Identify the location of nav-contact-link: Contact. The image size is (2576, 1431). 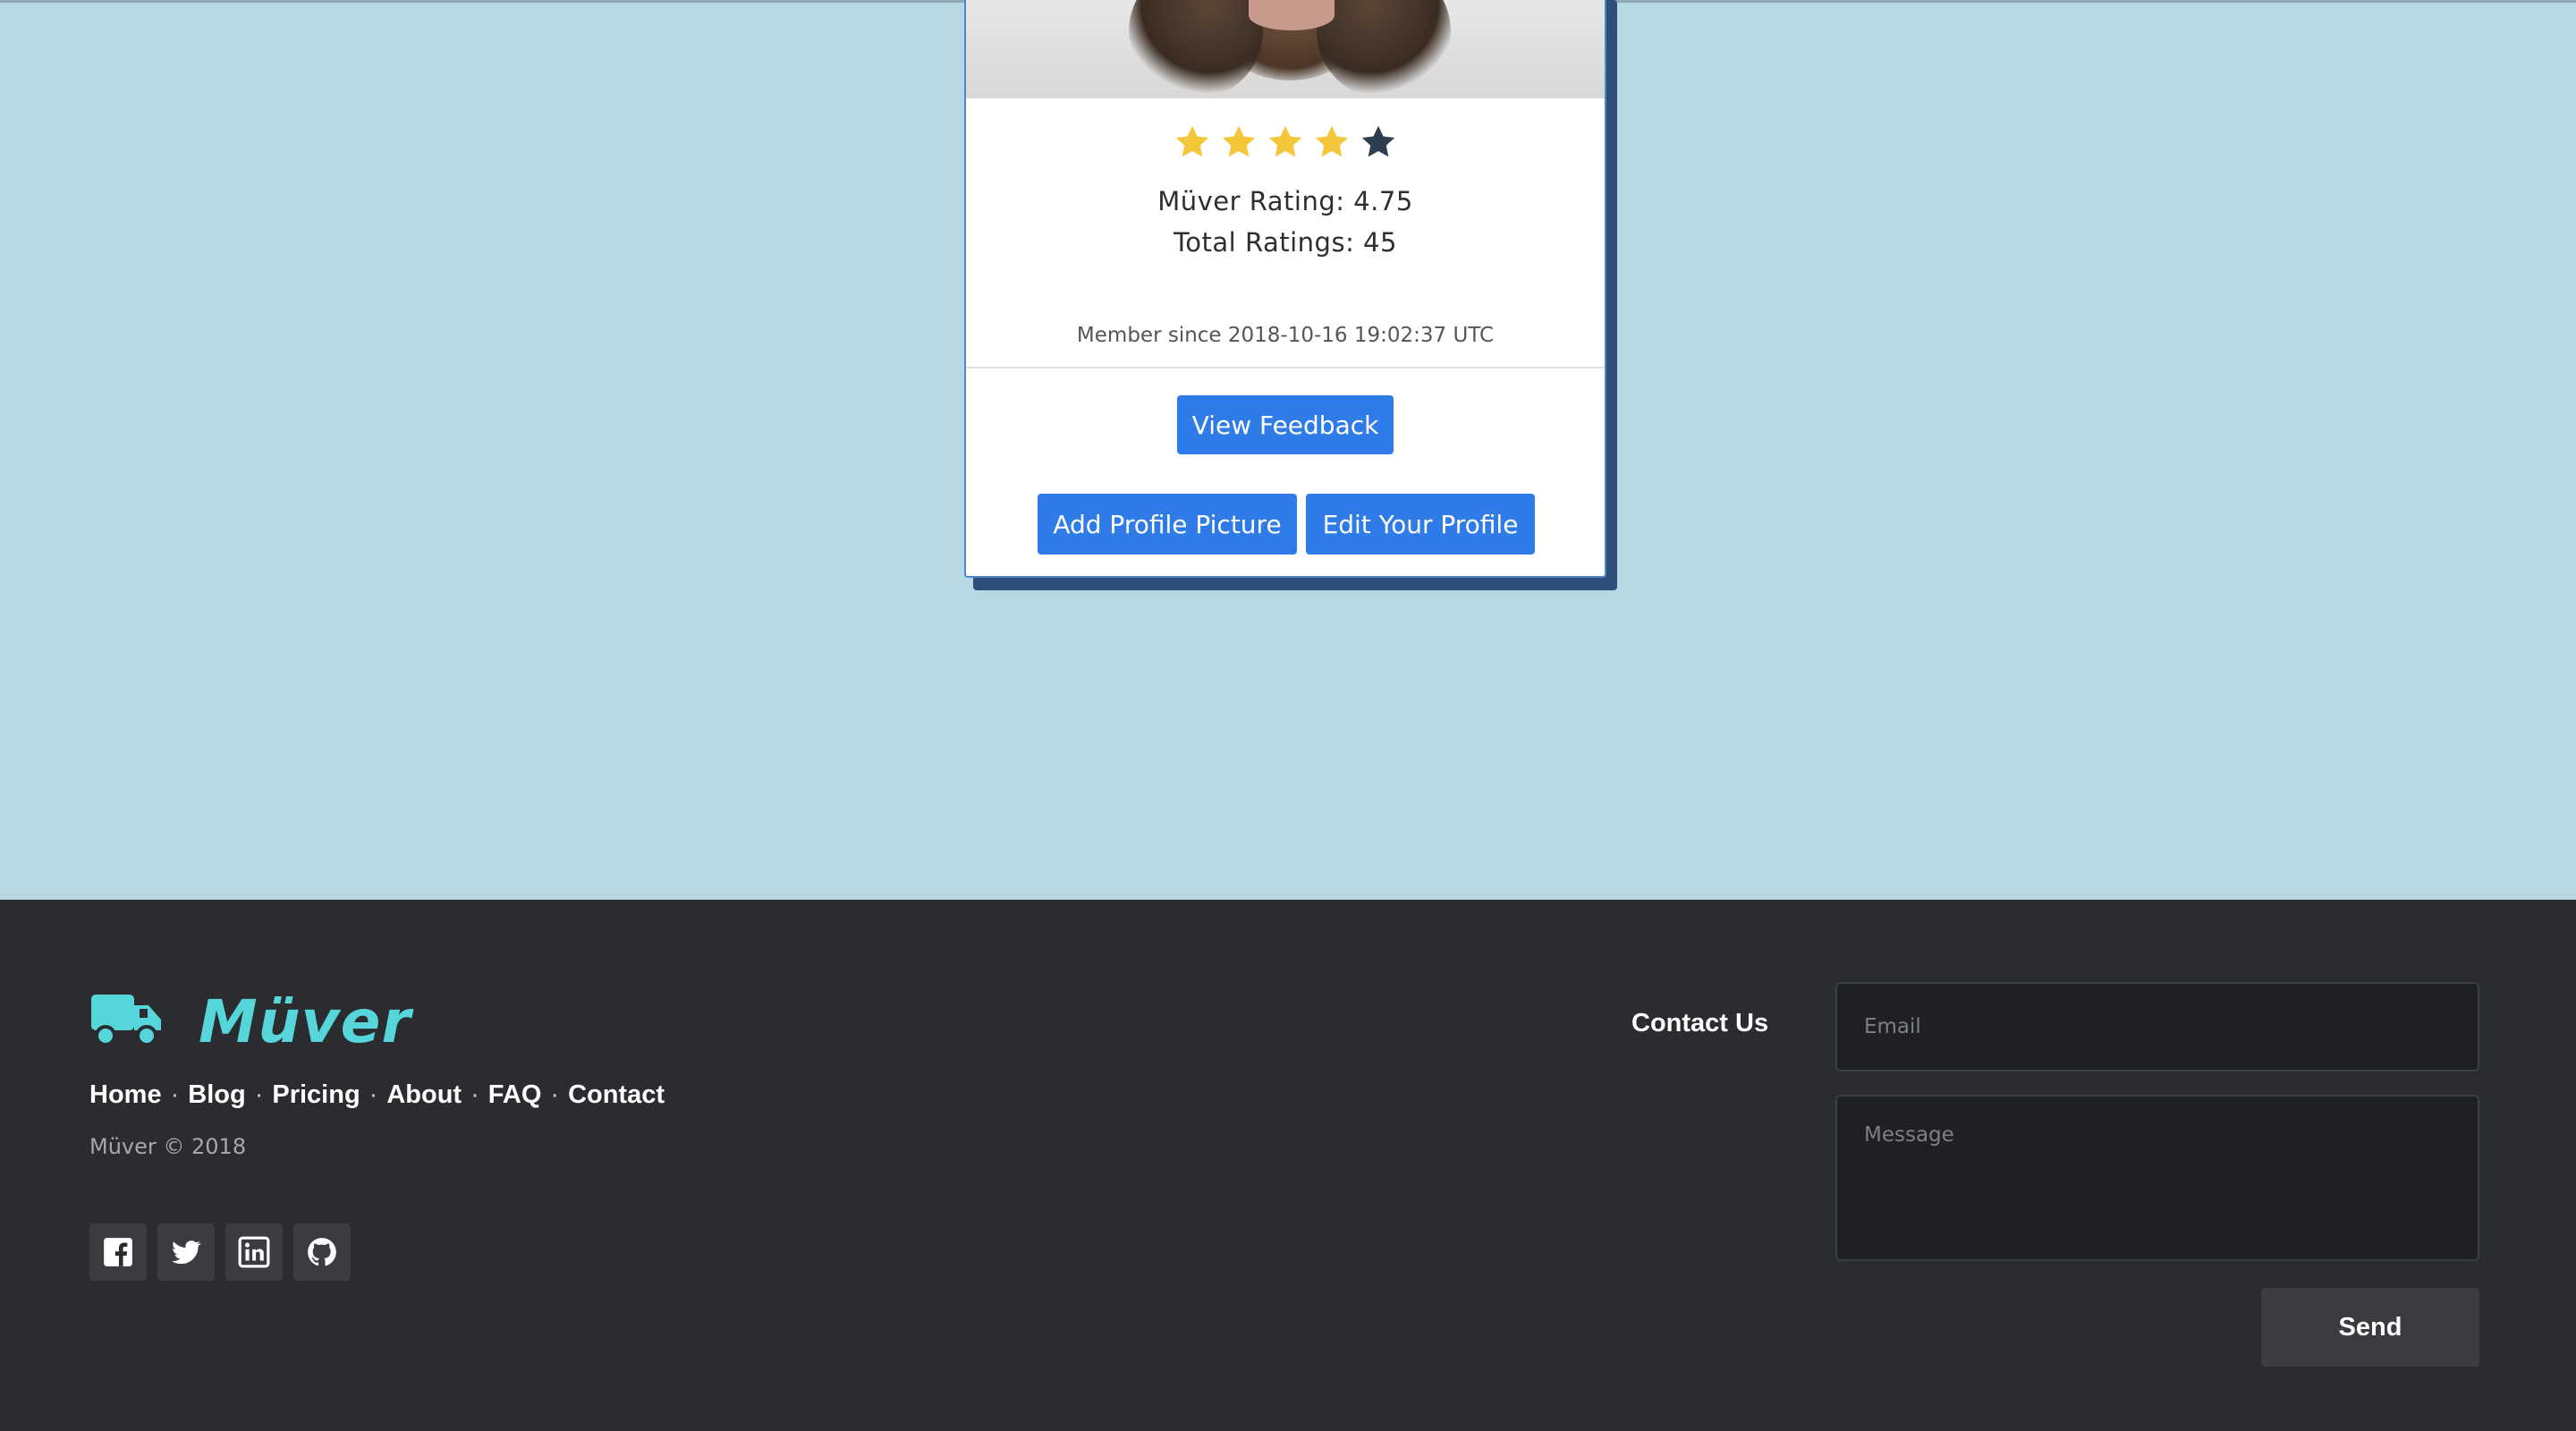
(616, 1095).